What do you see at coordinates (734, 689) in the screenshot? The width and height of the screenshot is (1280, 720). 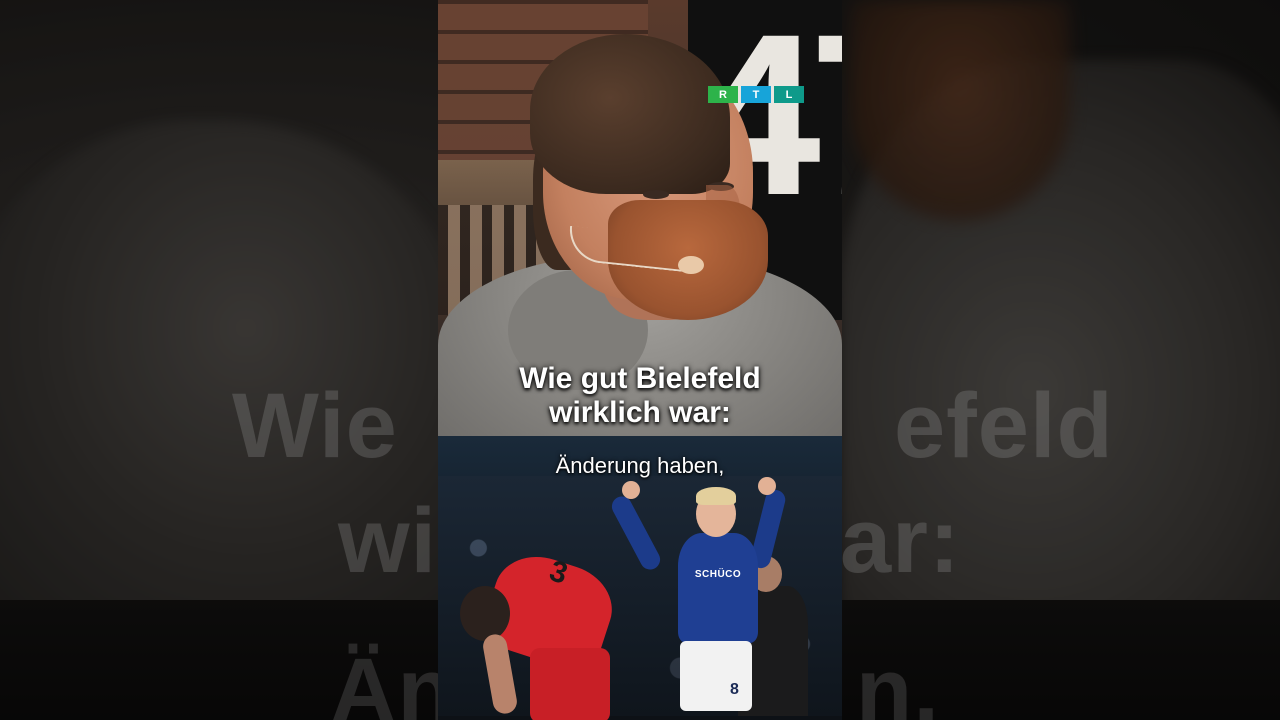 I see `shorts-number: 8` at bounding box center [734, 689].